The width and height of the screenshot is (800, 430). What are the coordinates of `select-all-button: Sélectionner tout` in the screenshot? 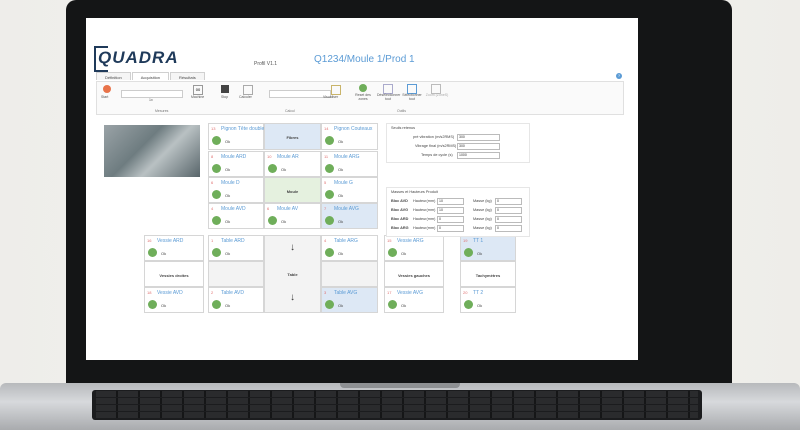 It's located at (412, 97).